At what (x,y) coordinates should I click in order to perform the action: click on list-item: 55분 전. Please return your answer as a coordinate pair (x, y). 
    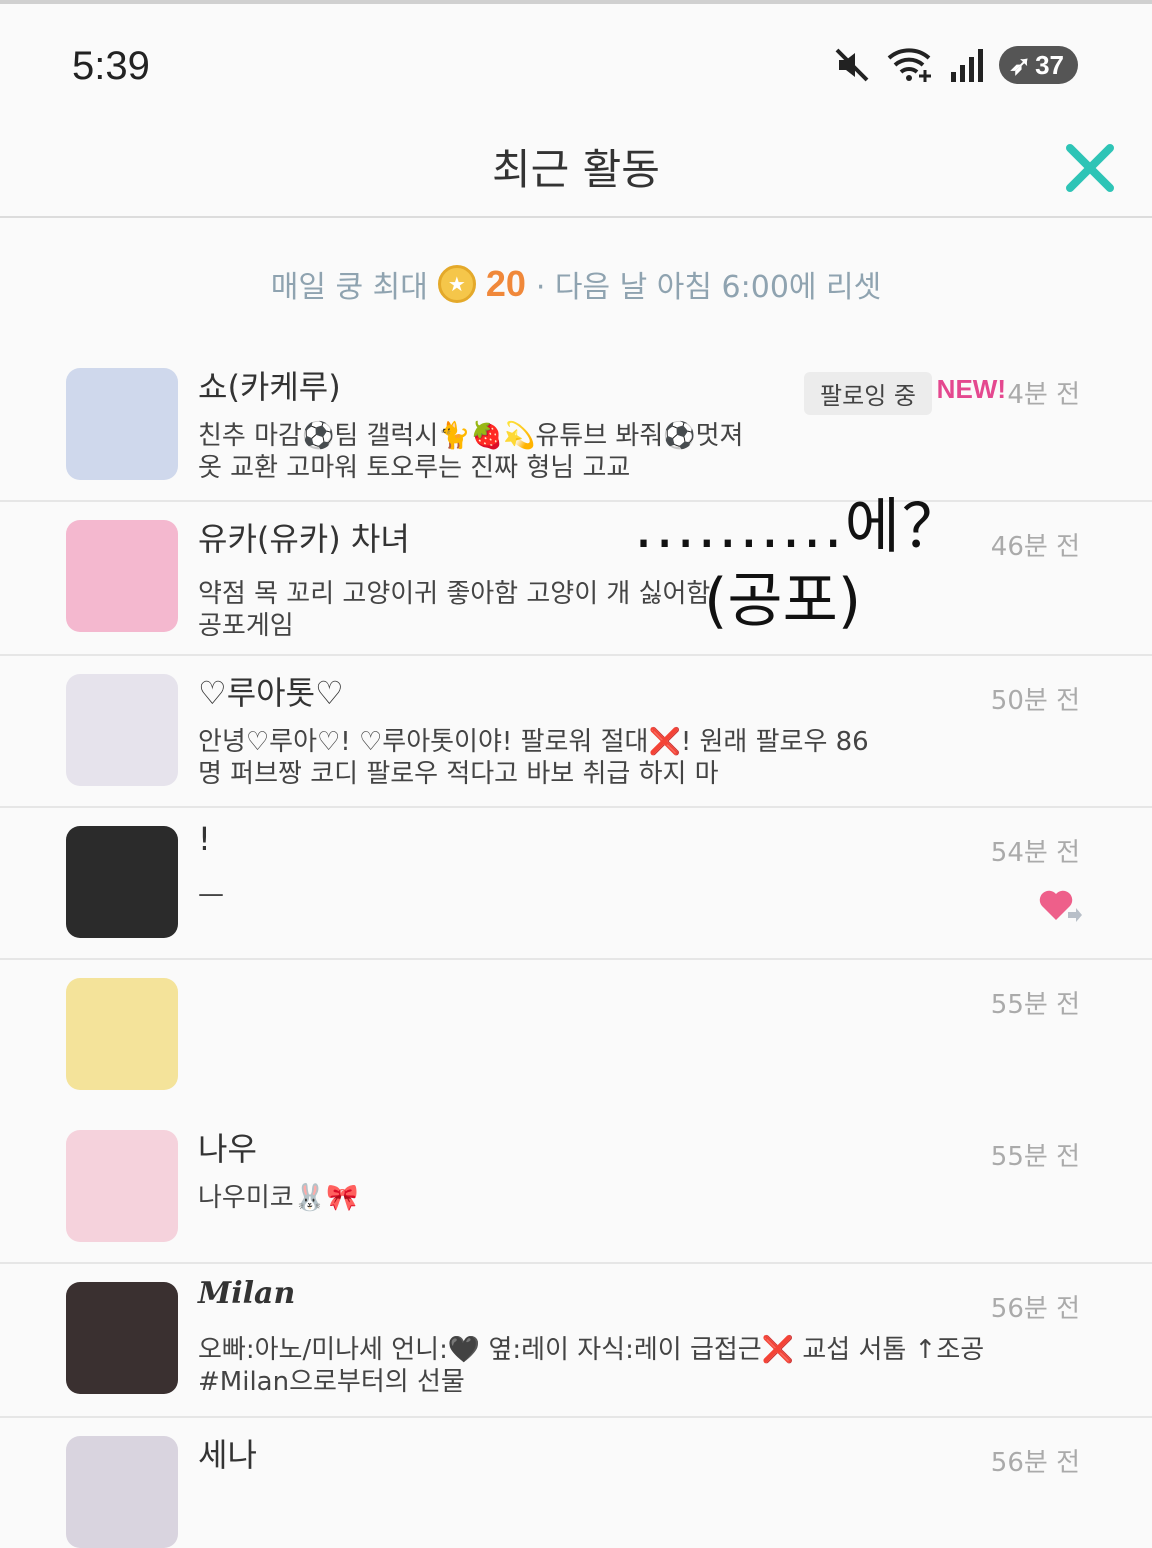
    Looking at the image, I should click on (576, 1036).